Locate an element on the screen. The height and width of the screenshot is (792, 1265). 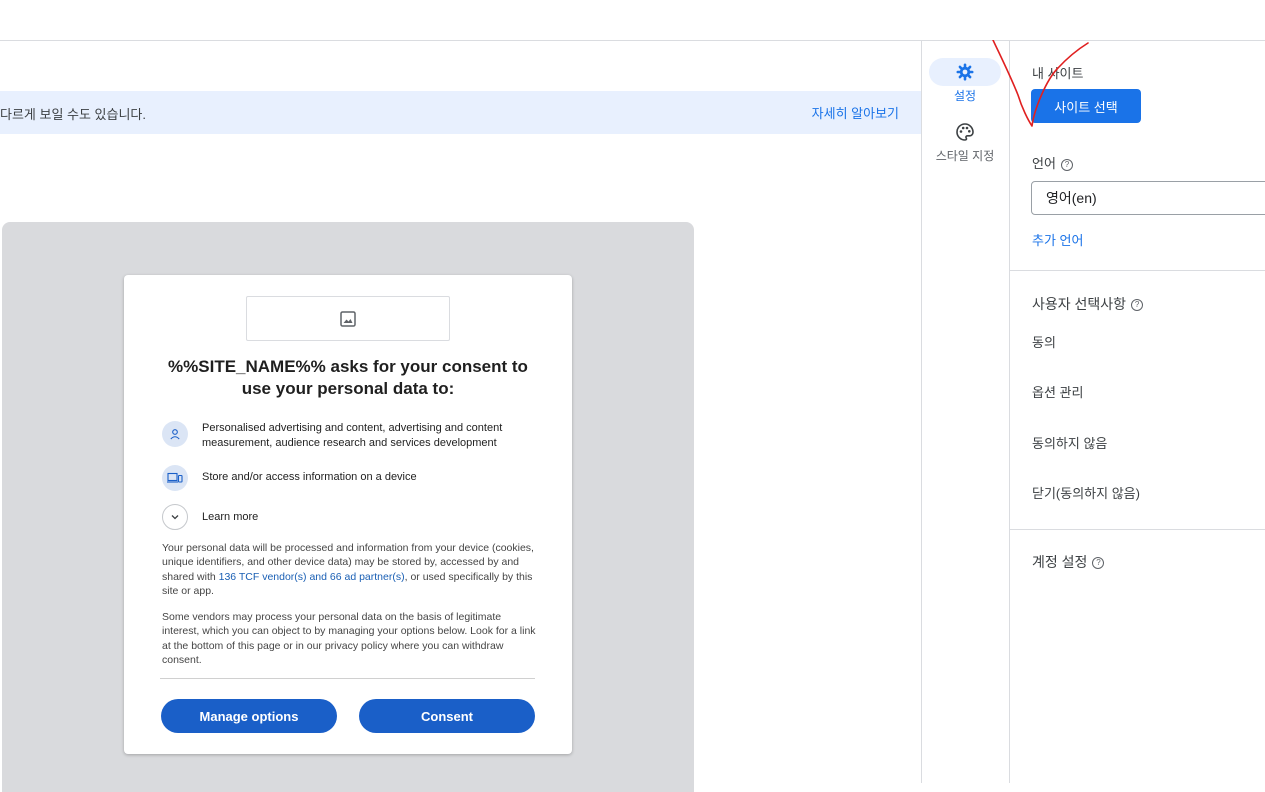
image-icon is located at coordinates (348, 318).